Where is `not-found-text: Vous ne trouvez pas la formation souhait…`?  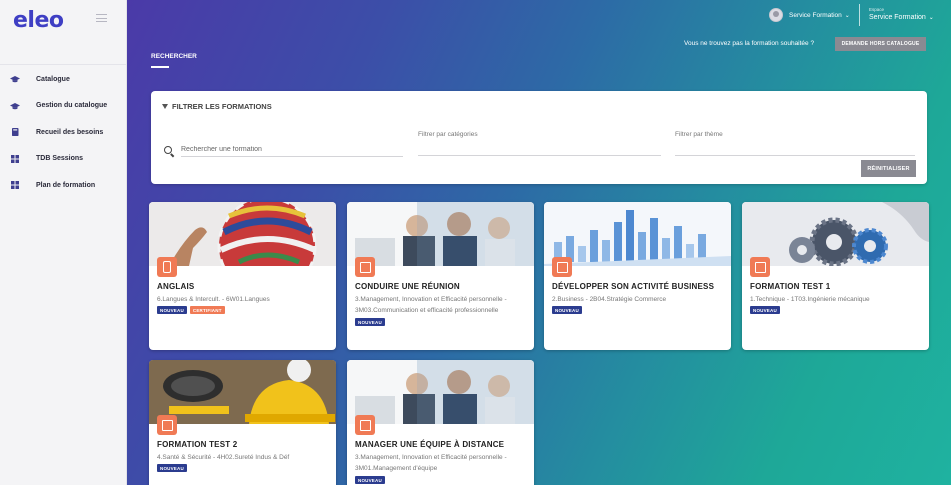 not-found-text: Vous ne trouvez pas la formation souhait… is located at coordinates (749, 43).